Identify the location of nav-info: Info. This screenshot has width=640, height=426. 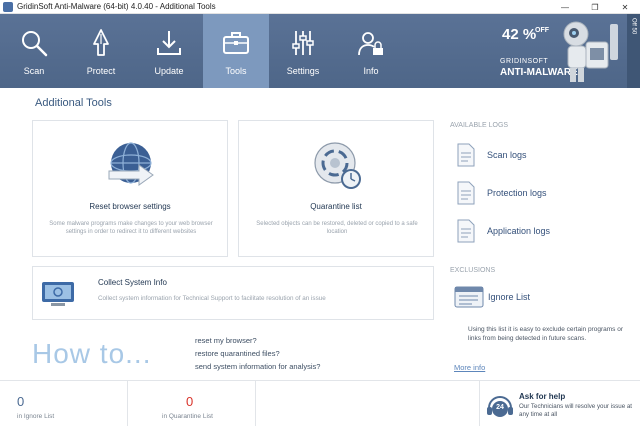
(371, 51).